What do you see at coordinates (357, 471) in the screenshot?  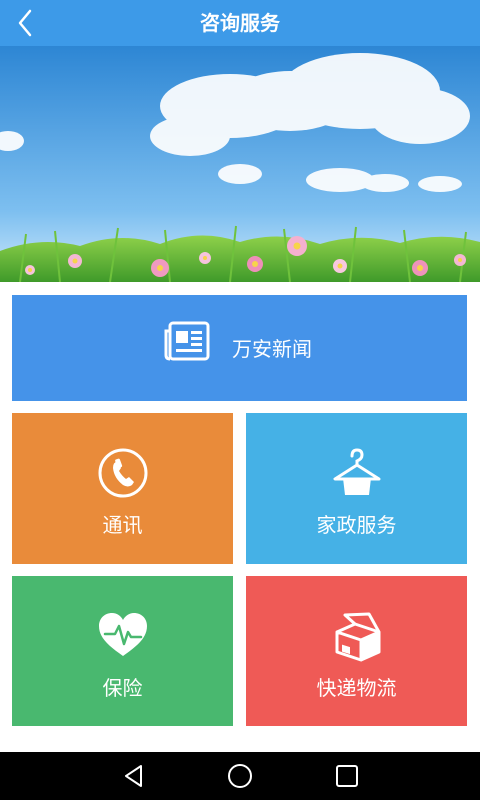 I see `clothes-hanger-icon` at bounding box center [357, 471].